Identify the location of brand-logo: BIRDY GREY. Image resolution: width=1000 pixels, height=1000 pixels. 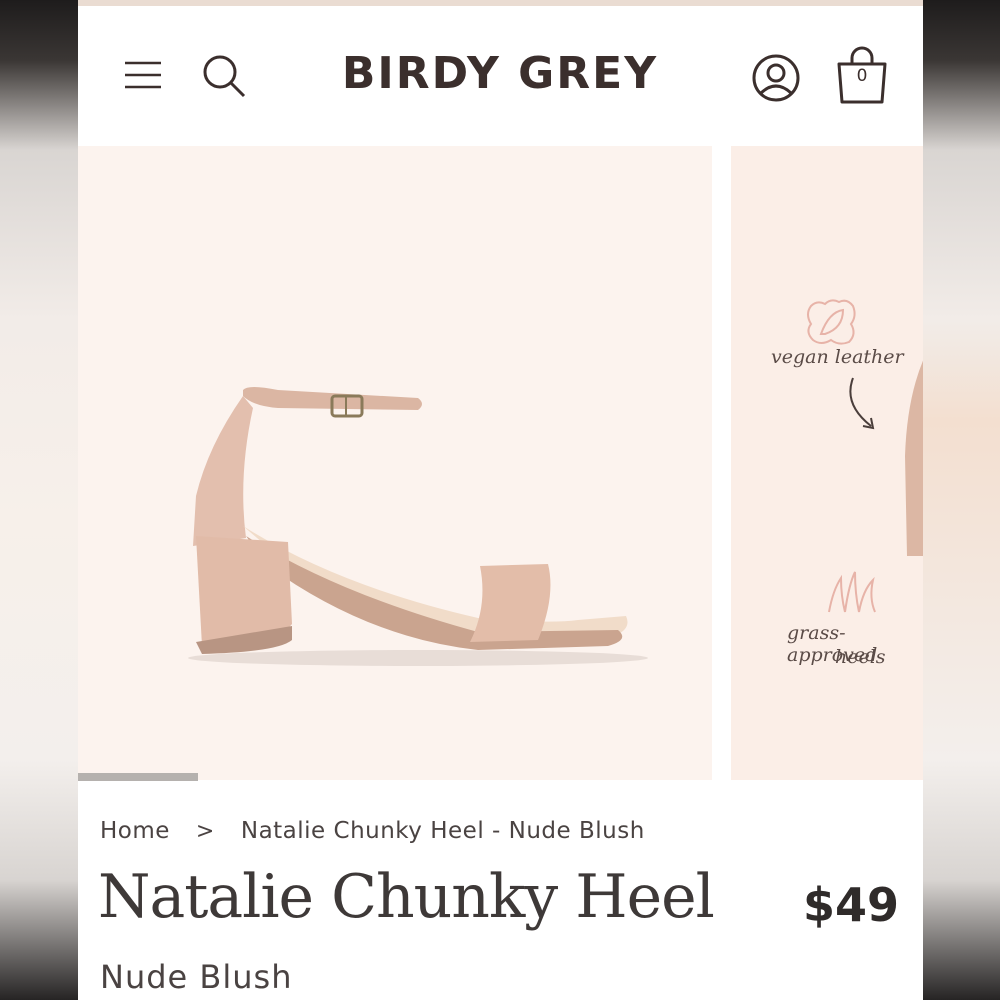
(500, 73).